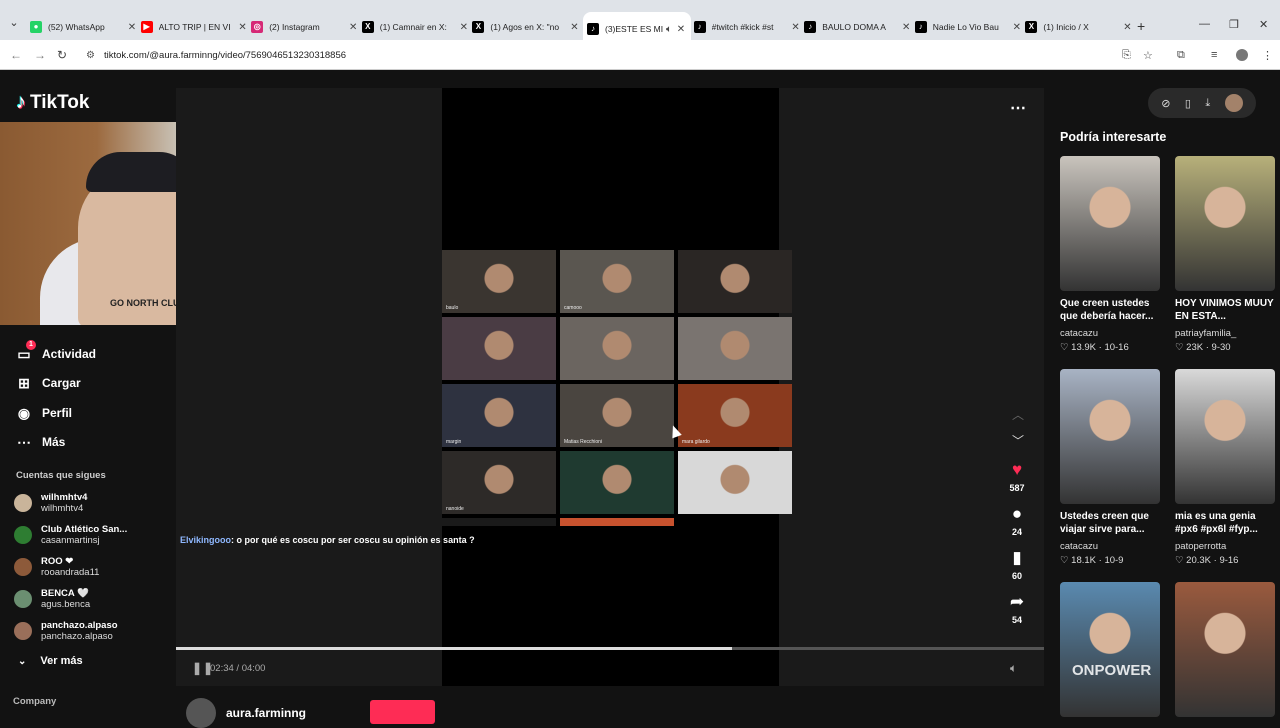 The width and height of the screenshot is (1280, 728). Describe the element at coordinates (34, 701) in the screenshot. I see `company-link: Company` at that location.